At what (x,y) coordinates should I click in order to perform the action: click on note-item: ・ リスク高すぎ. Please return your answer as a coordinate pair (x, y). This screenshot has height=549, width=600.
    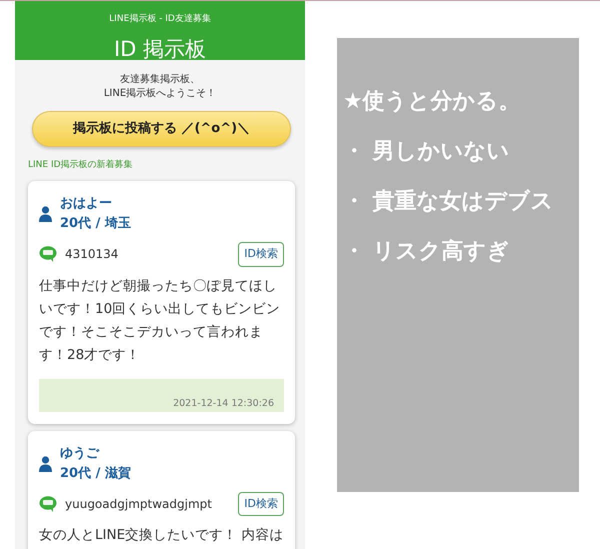
    Looking at the image, I should click on (426, 252).